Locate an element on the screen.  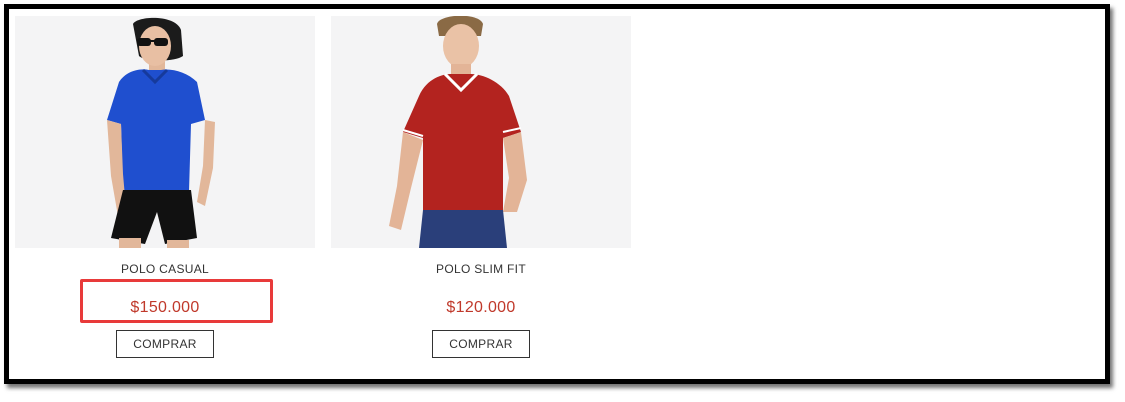
product-name: POLO CASUAL is located at coordinates (165, 269).